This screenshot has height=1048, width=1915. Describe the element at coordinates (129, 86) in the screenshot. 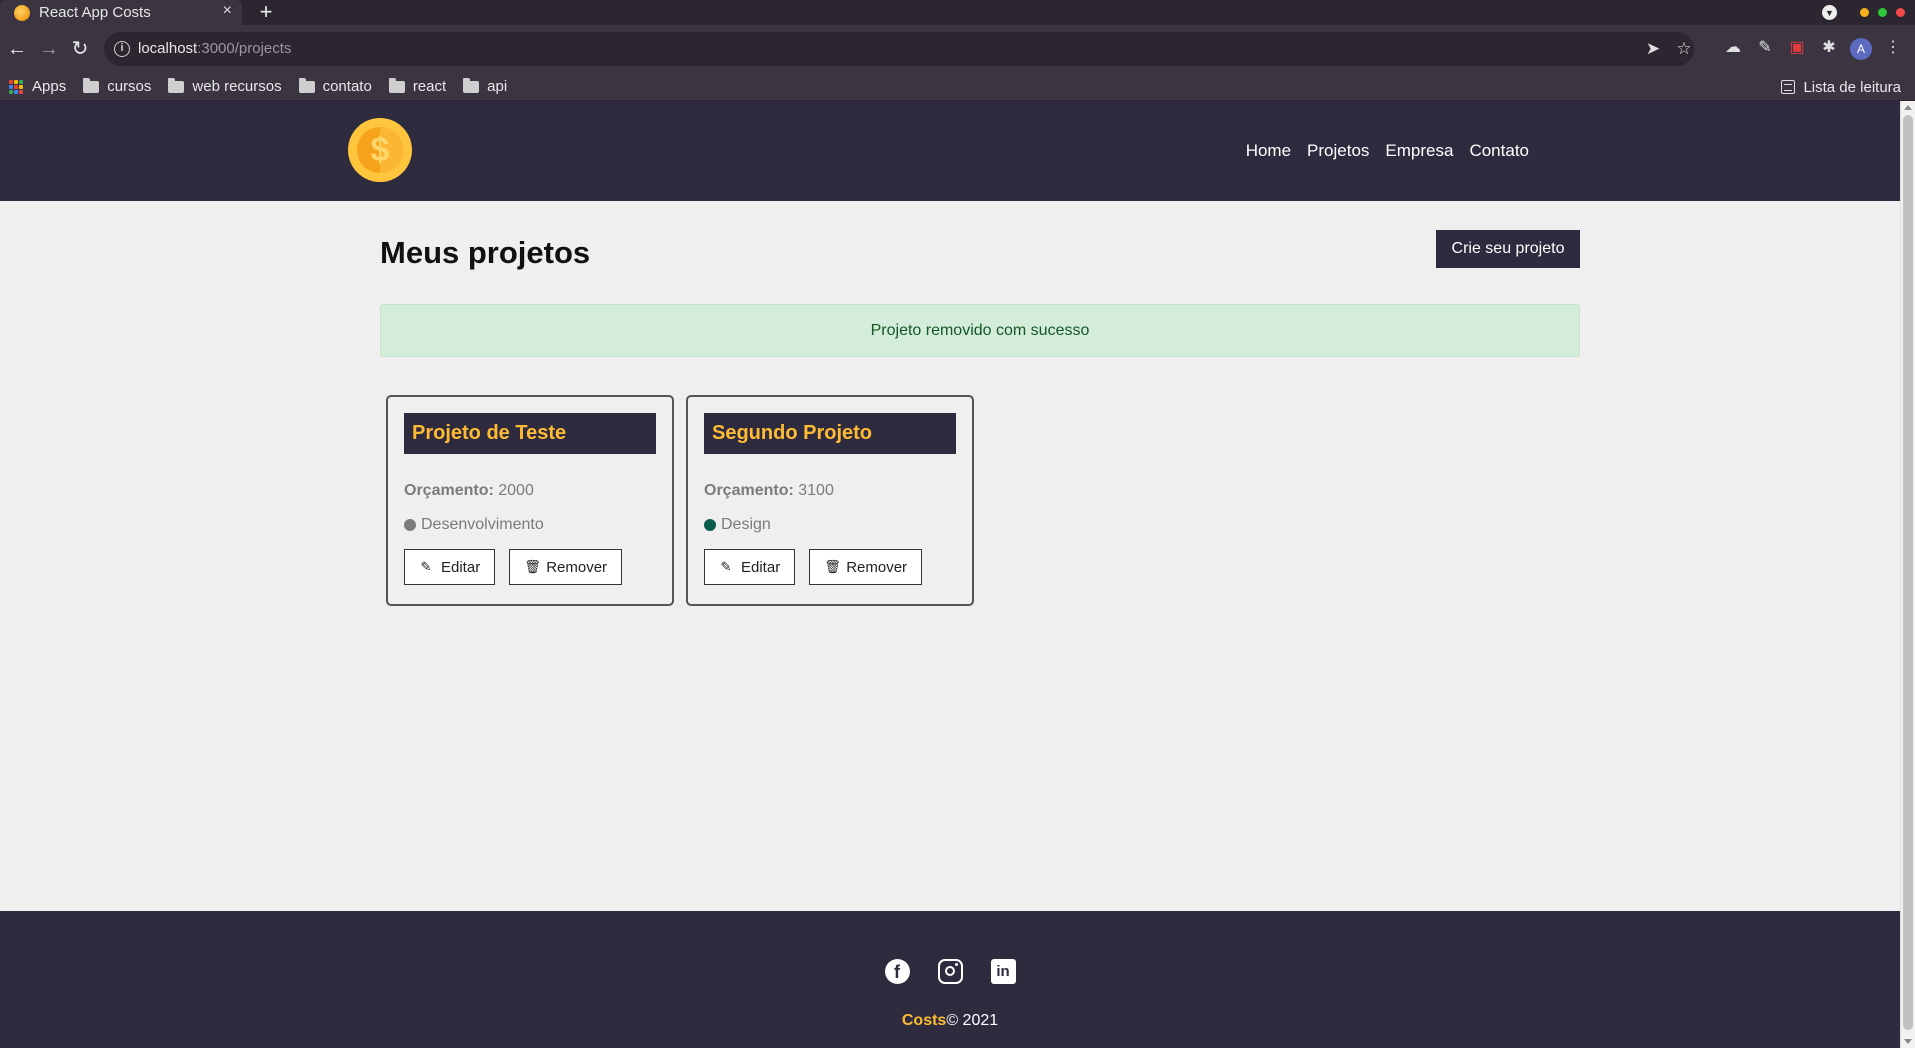

I see `bookmark-label: cursos` at that location.